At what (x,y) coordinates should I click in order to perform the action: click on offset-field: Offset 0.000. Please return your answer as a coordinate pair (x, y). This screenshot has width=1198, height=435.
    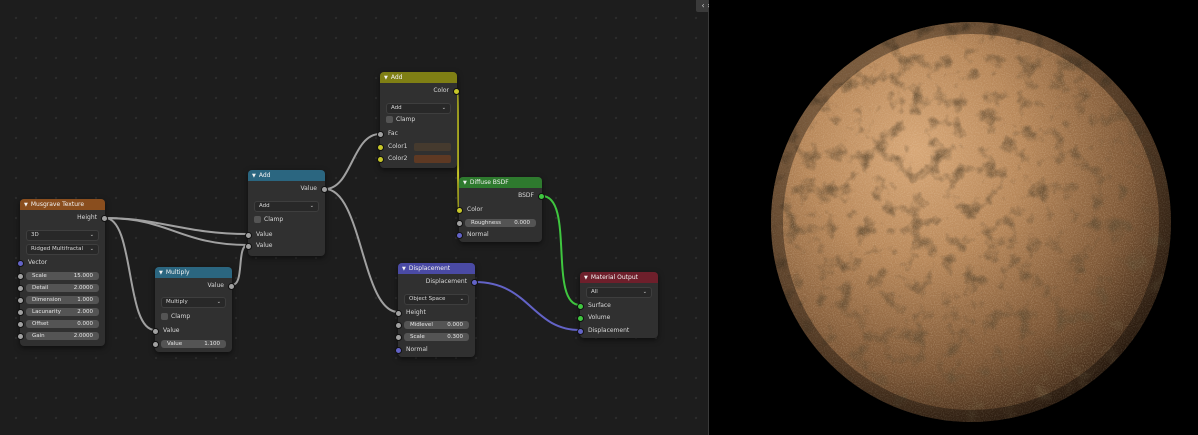
    Looking at the image, I should click on (62, 323).